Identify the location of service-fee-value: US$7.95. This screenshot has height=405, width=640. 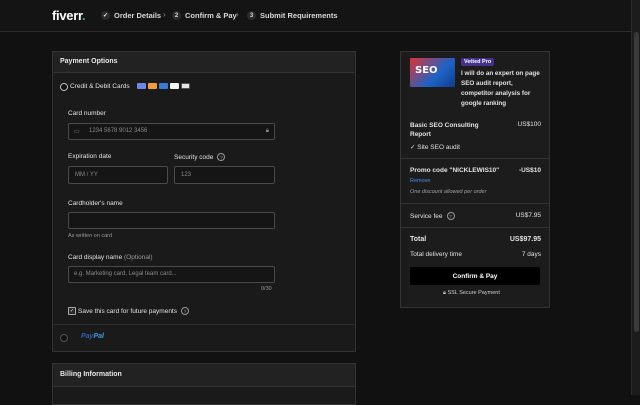
(528, 215).